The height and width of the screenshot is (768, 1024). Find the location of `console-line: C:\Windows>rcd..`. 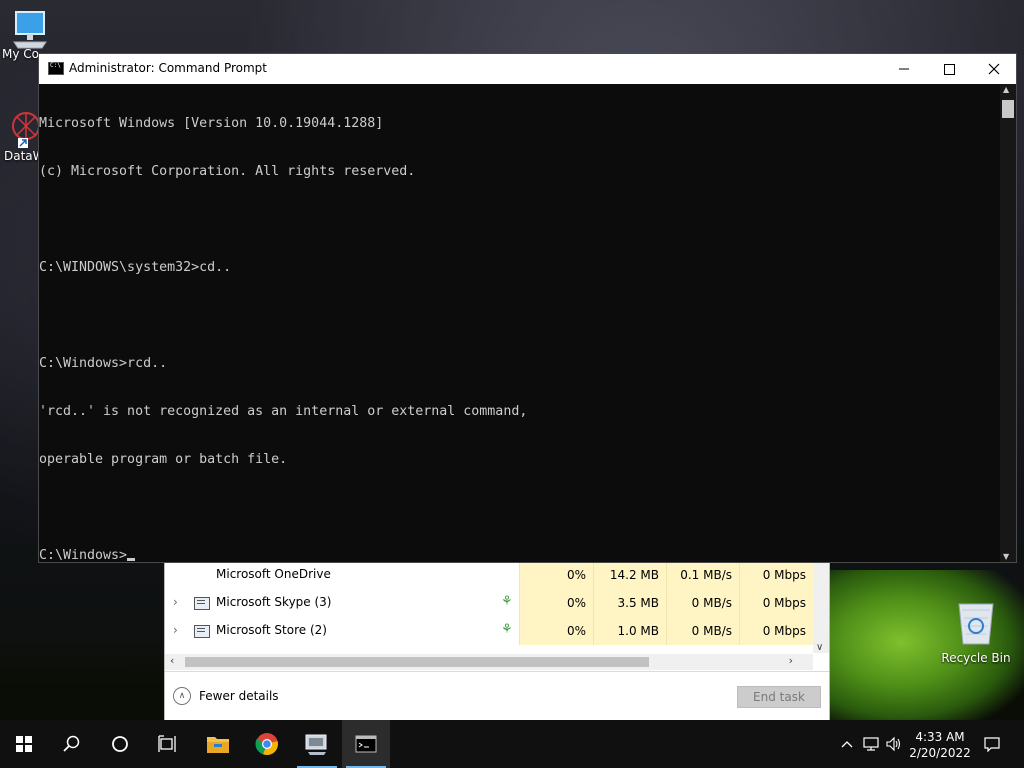

console-line: C:\Windows>rcd.. is located at coordinates (103, 363).